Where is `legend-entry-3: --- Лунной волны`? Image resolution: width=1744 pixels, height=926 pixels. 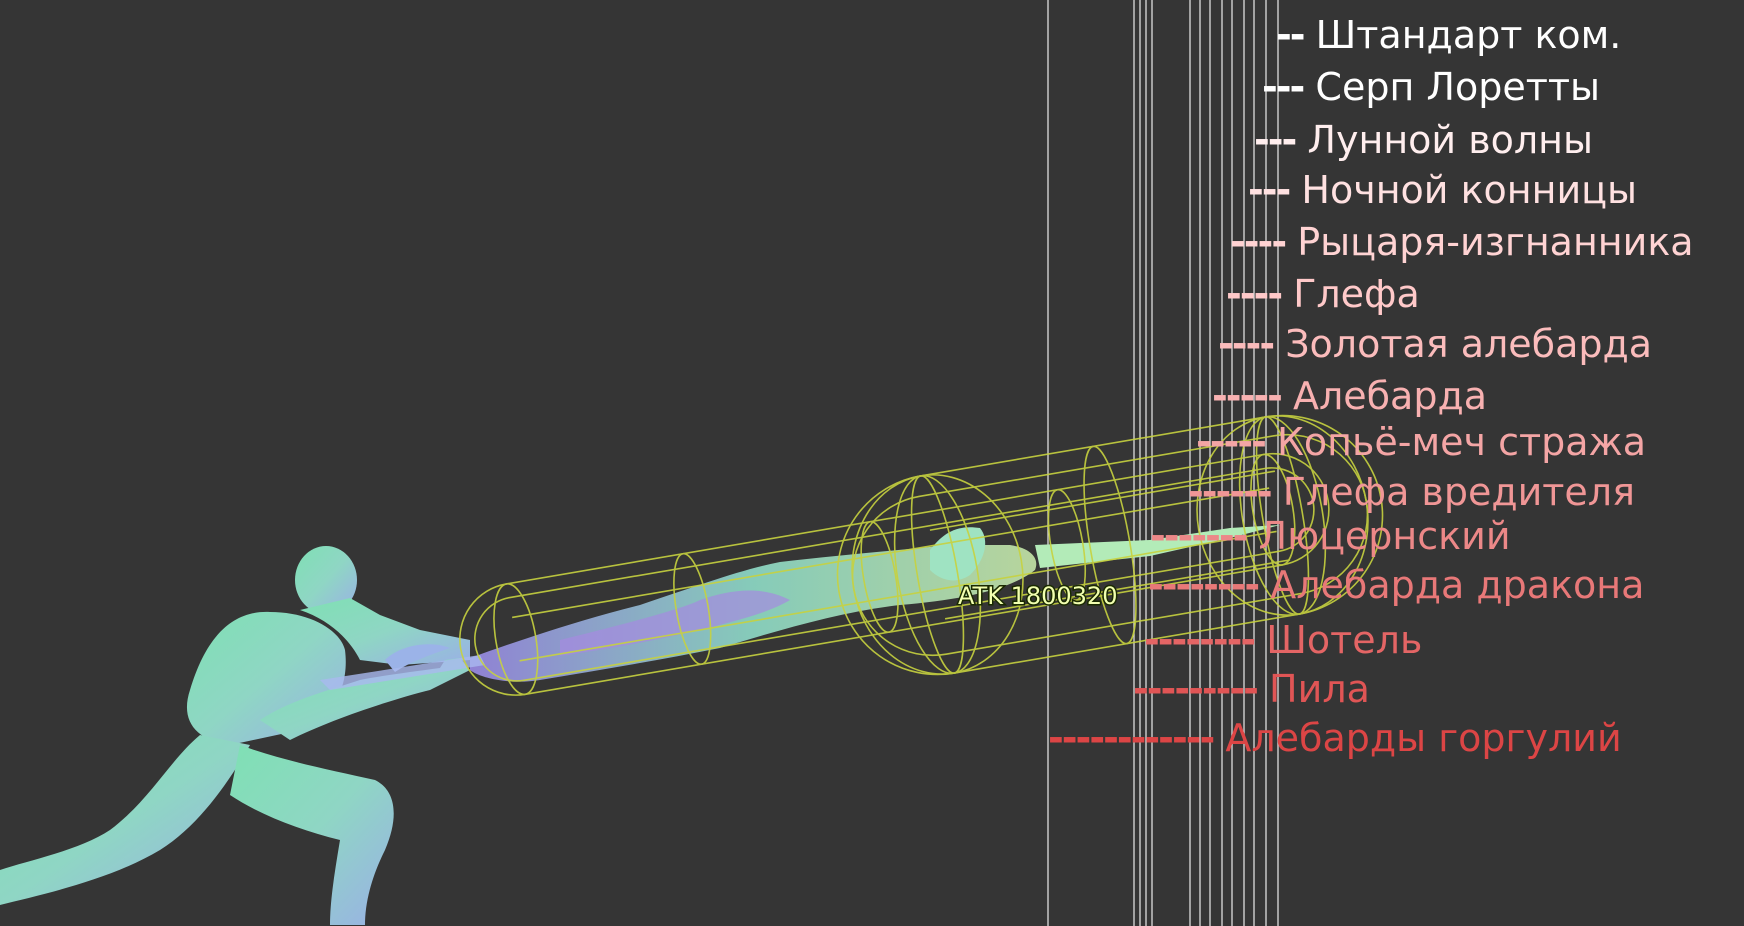 legend-entry-3: --- Лунной волны is located at coordinates (1423, 140).